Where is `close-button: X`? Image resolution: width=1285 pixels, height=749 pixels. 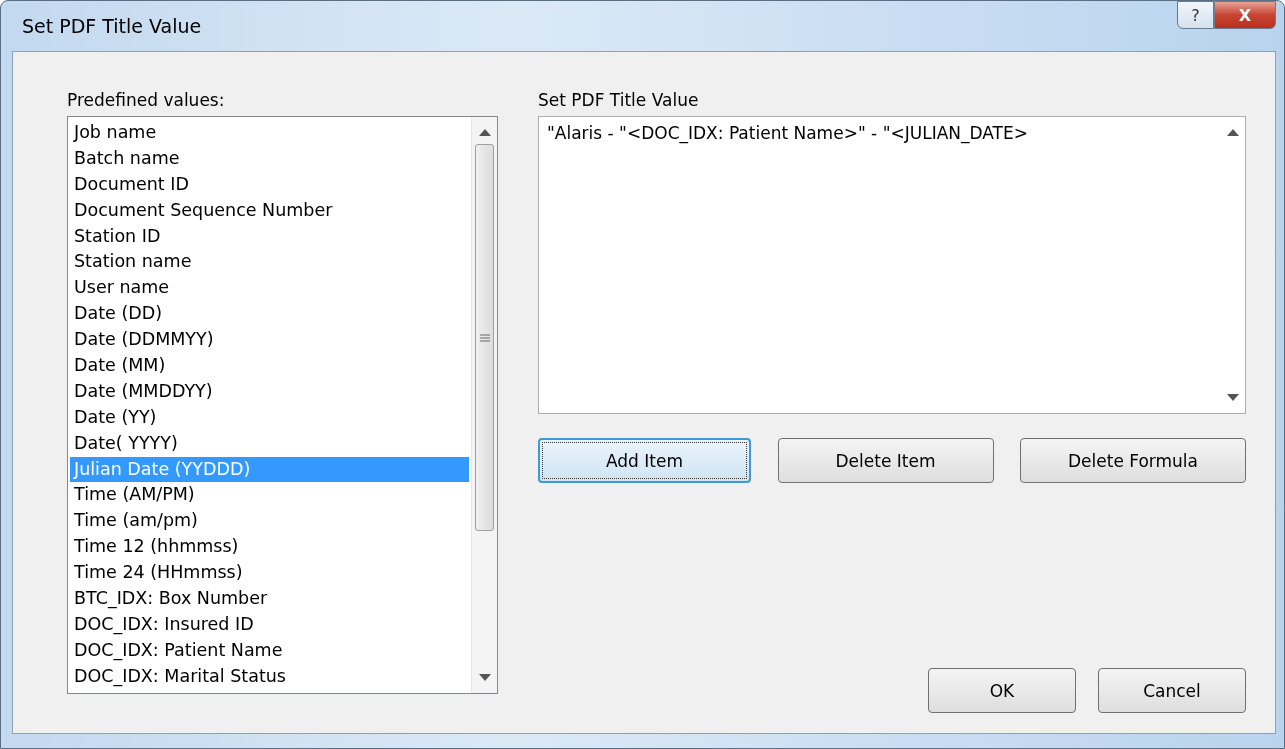 close-button: X is located at coordinates (1245, 15).